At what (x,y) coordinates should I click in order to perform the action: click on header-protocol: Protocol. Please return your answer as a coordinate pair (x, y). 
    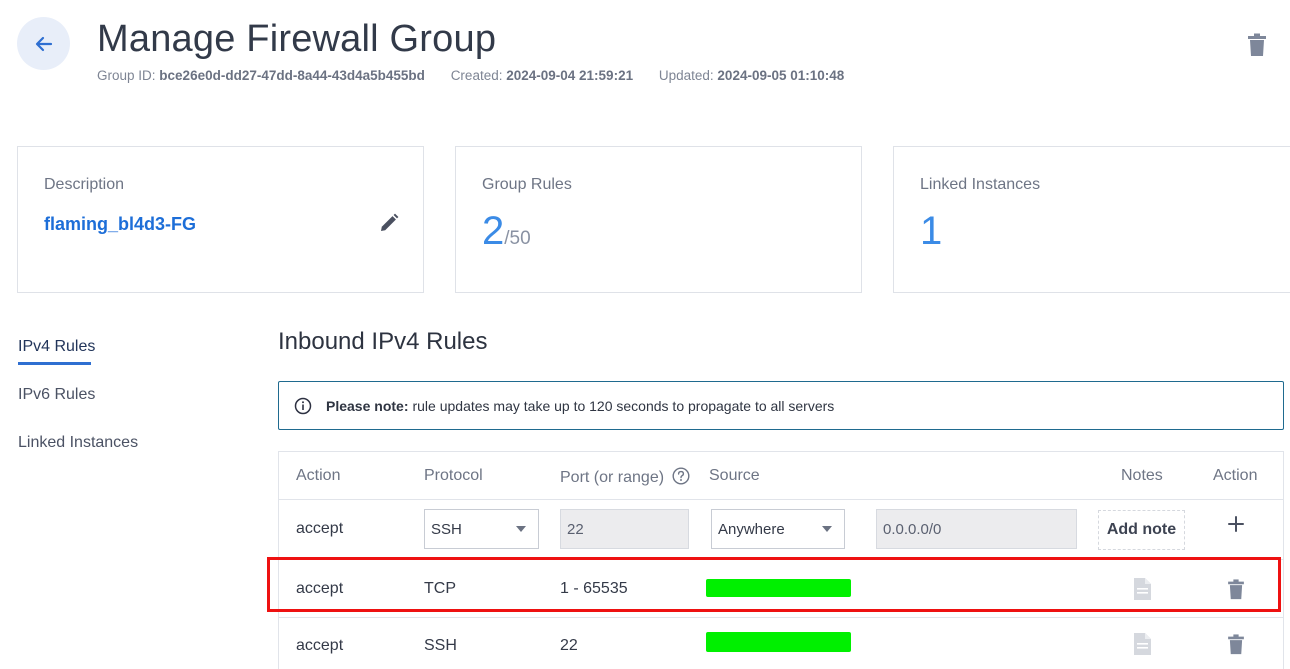
    Looking at the image, I should click on (453, 475).